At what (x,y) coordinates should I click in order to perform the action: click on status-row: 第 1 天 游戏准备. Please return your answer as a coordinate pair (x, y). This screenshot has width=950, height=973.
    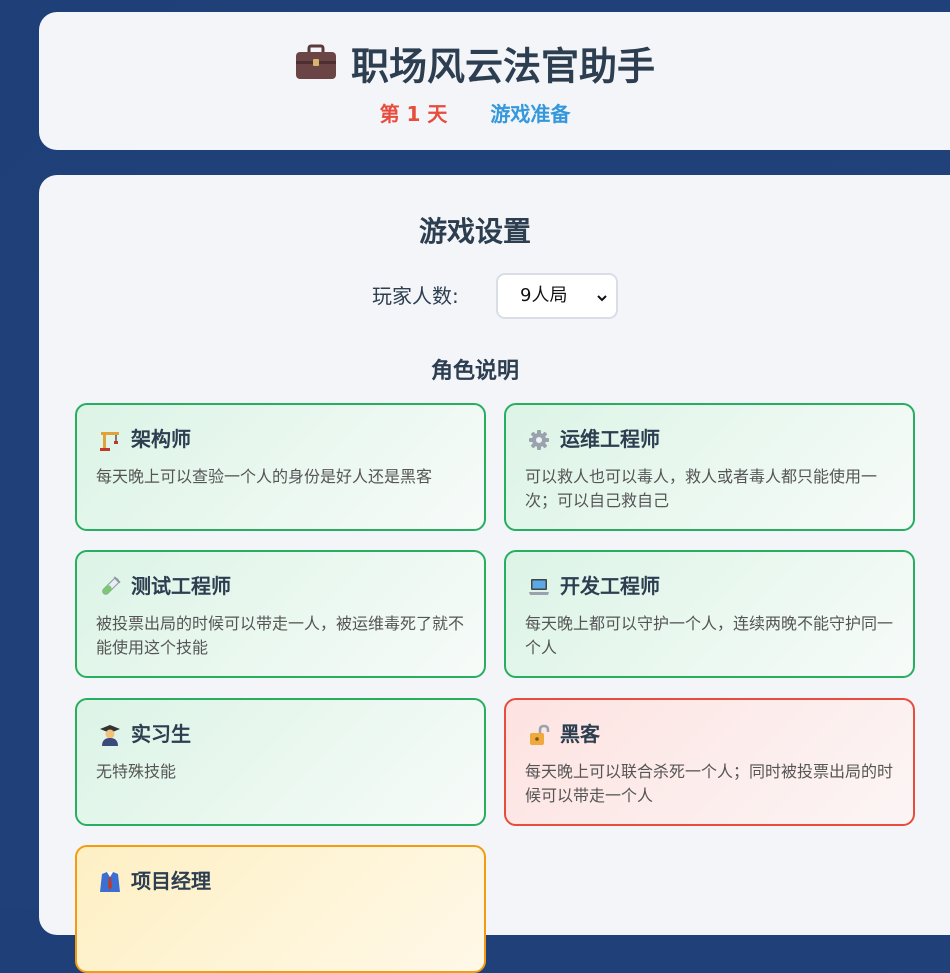
    Looking at the image, I should click on (475, 114).